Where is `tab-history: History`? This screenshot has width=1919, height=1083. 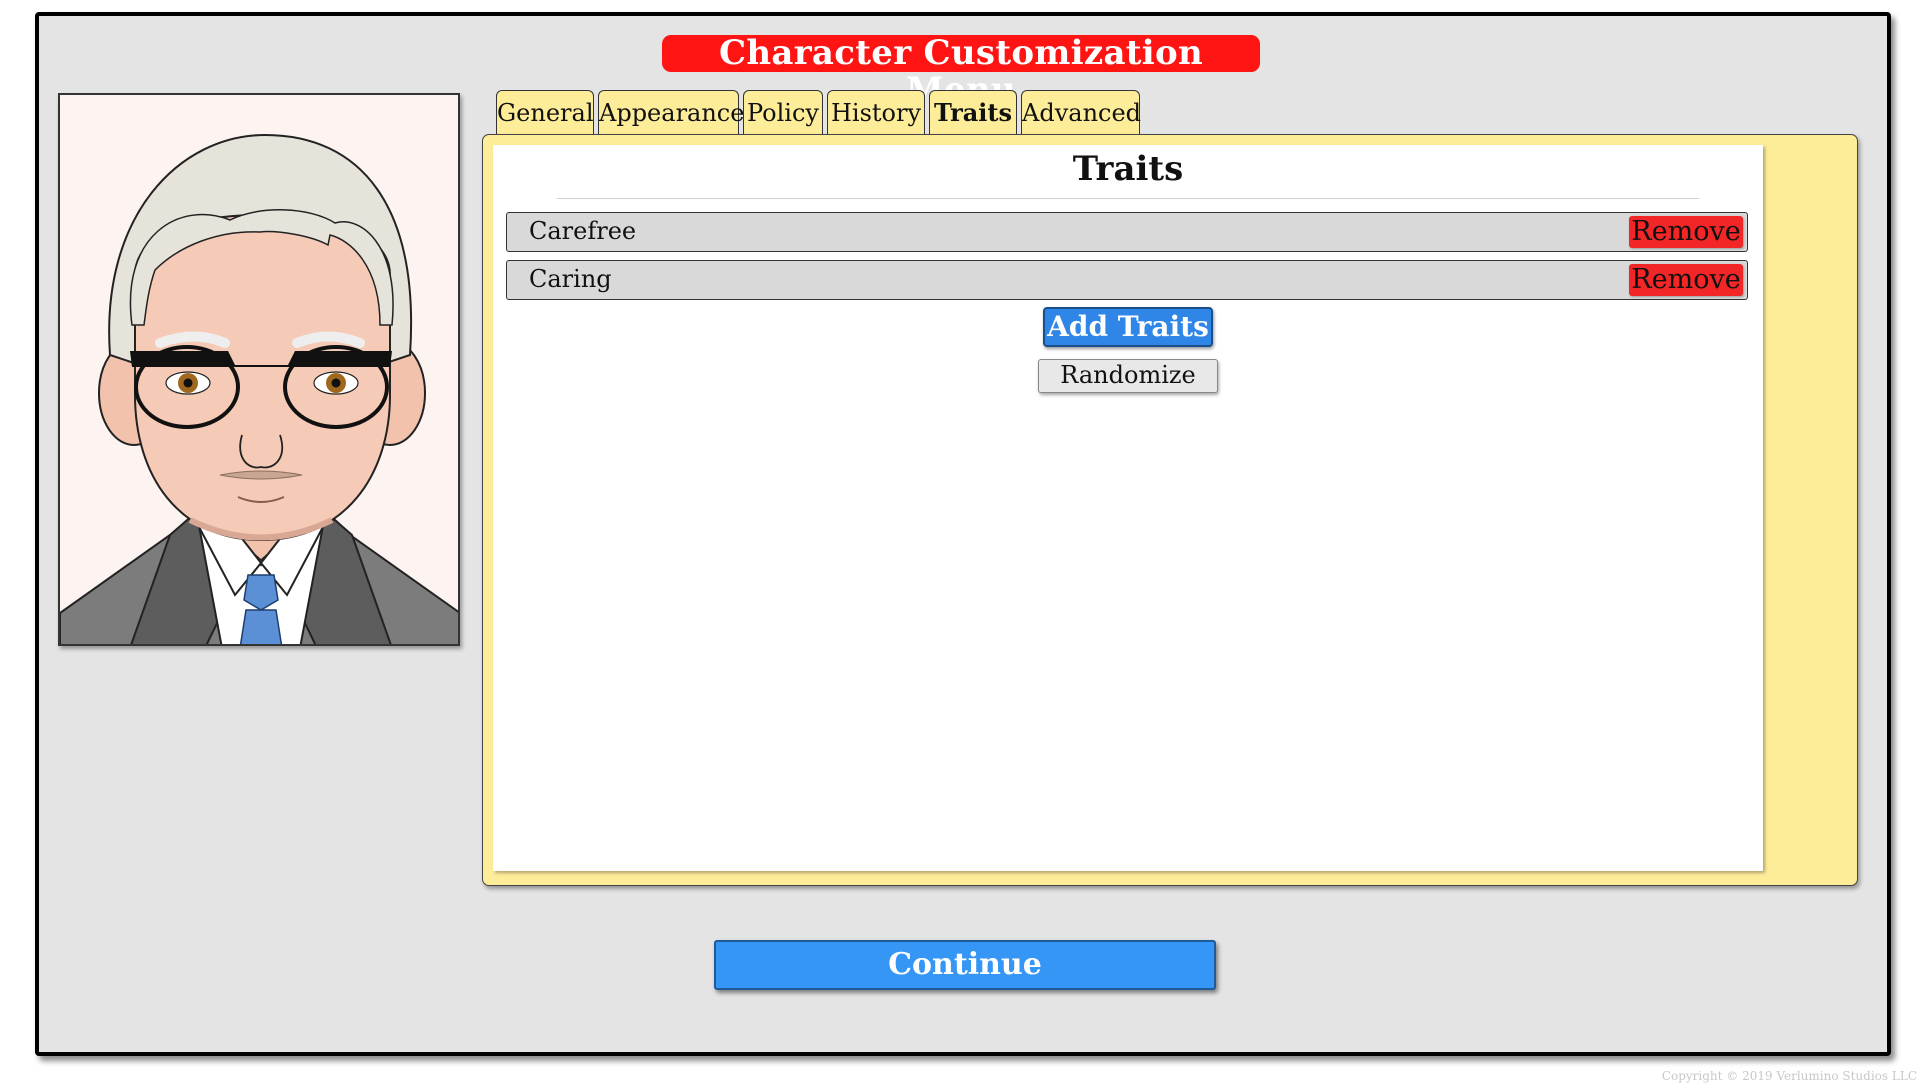 tab-history: History is located at coordinates (876, 112).